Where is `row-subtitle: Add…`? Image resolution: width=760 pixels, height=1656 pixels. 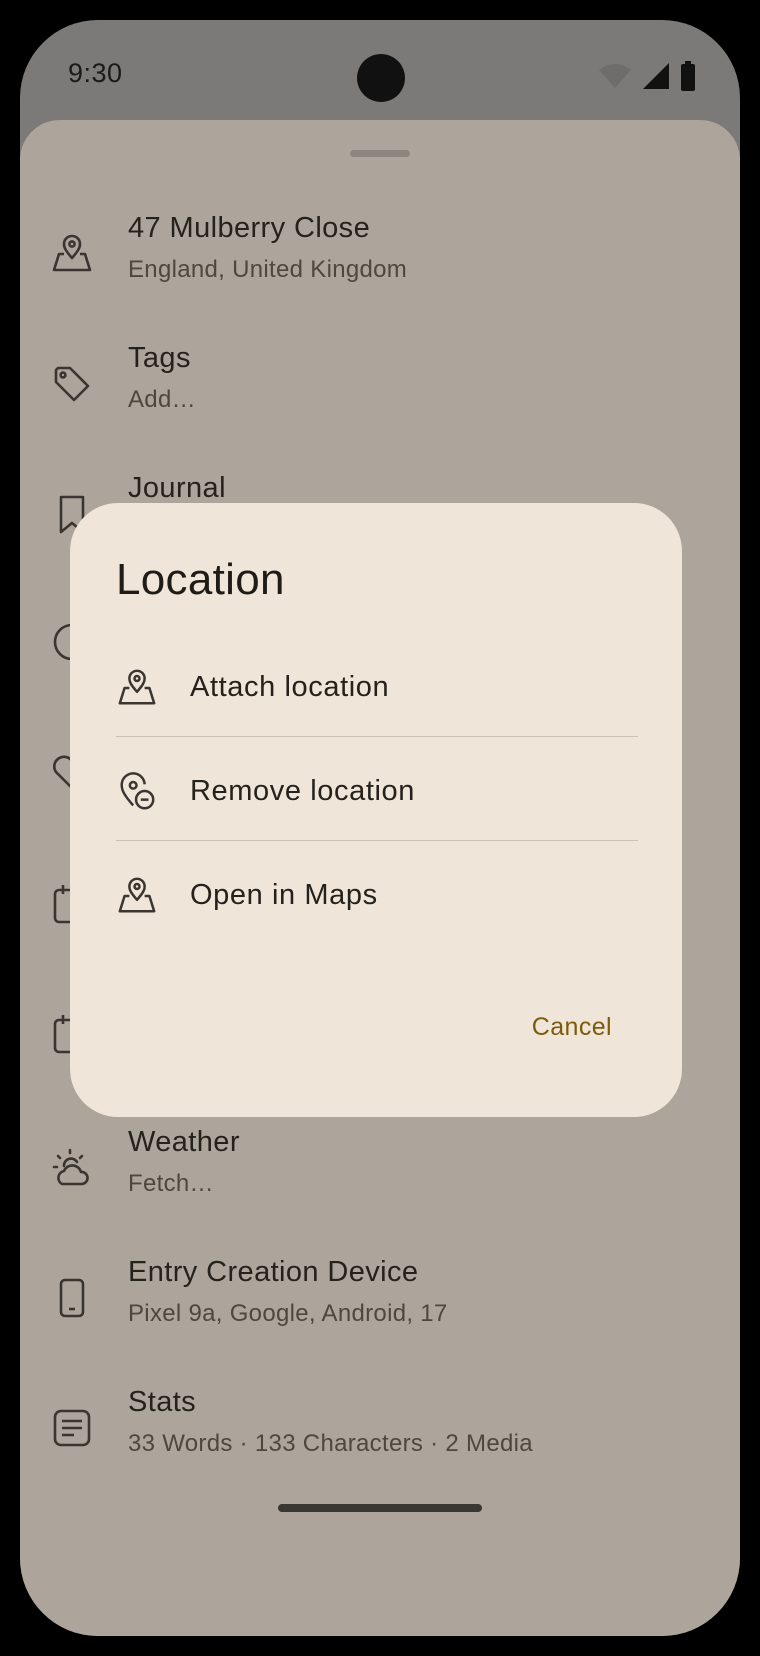 row-subtitle: Add… is located at coordinates (162, 399).